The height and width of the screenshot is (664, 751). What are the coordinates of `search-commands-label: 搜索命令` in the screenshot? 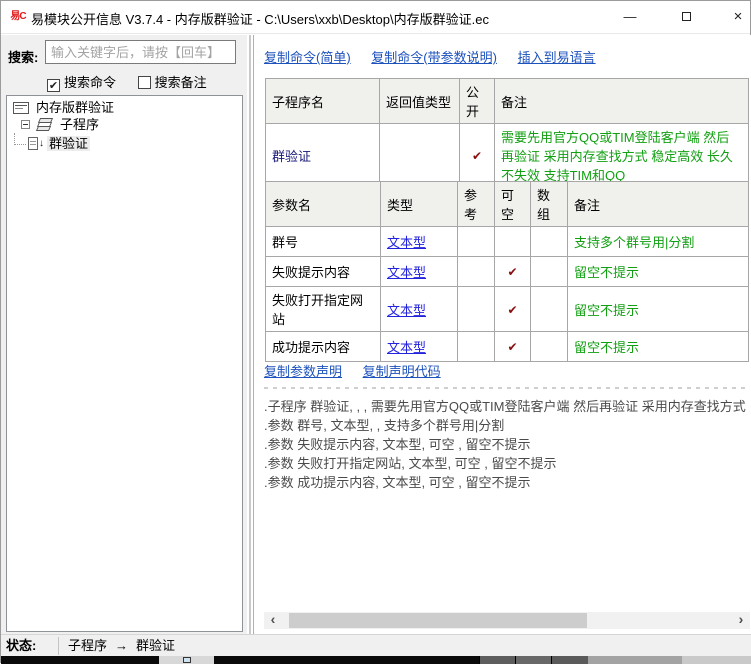 It's located at (90, 82).